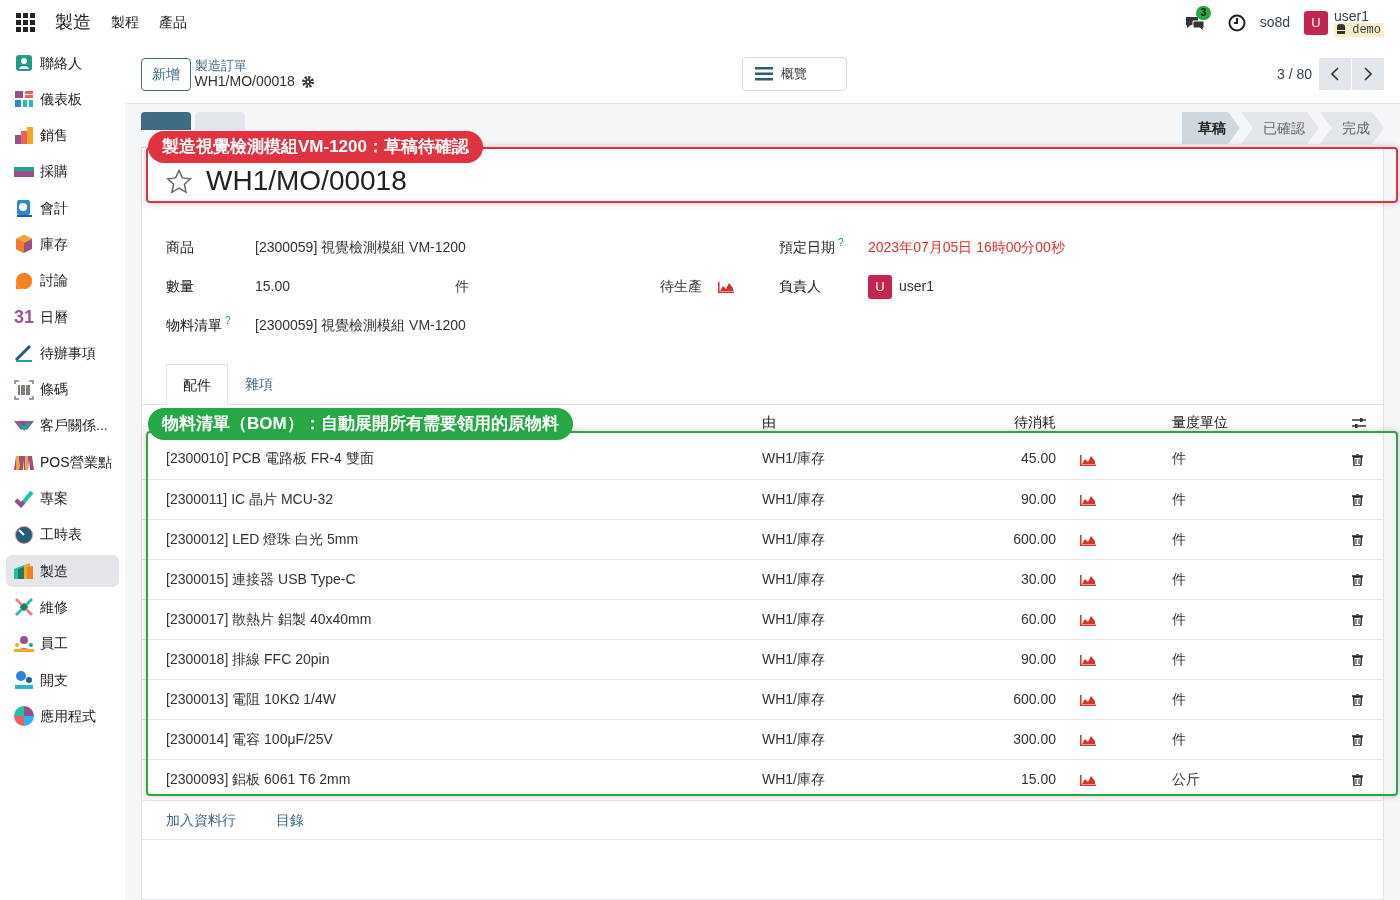  I want to click on sidebar-label: 專案, so click(54, 499).